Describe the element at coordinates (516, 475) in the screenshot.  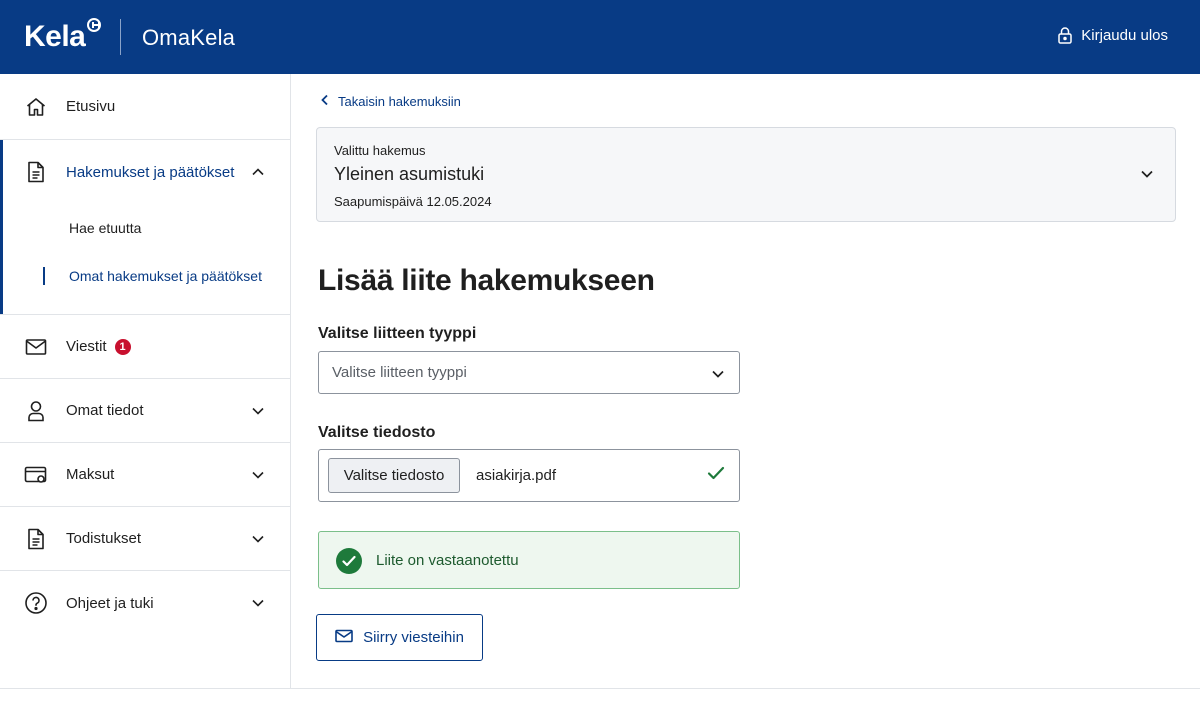
I see `selected-file-name: asiakirja.pdf` at that location.